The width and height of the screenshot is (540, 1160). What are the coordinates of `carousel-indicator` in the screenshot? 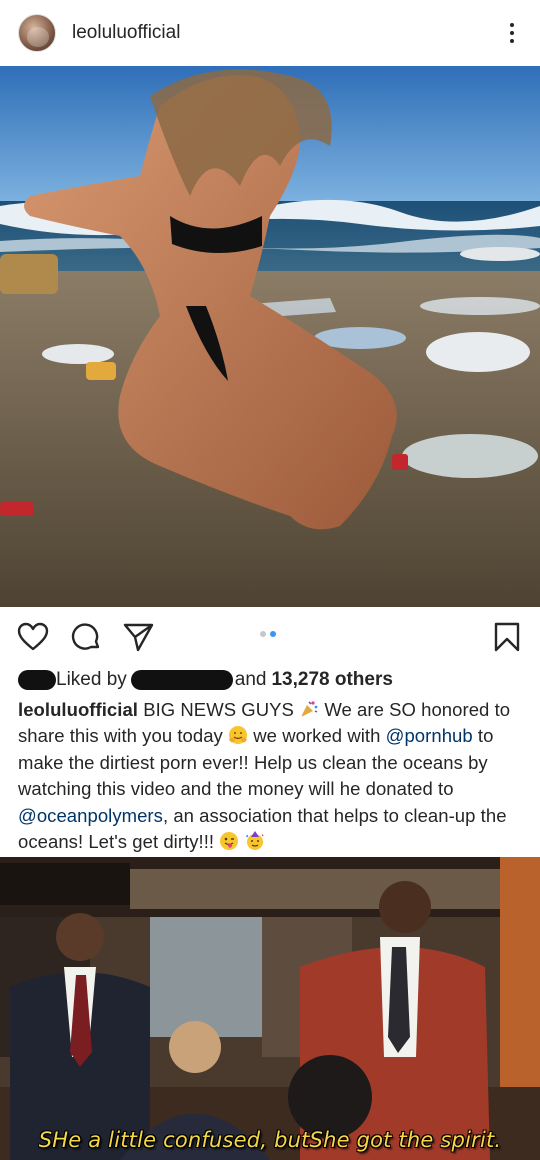 It's located at (268, 634).